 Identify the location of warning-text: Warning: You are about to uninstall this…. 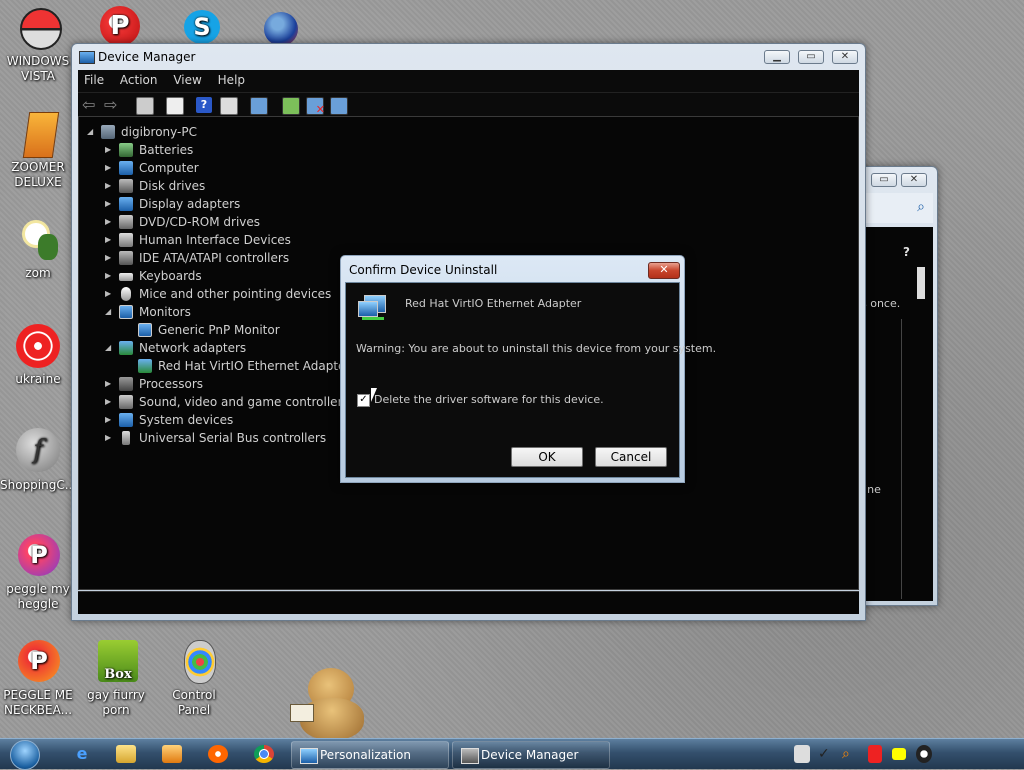
(536, 348).